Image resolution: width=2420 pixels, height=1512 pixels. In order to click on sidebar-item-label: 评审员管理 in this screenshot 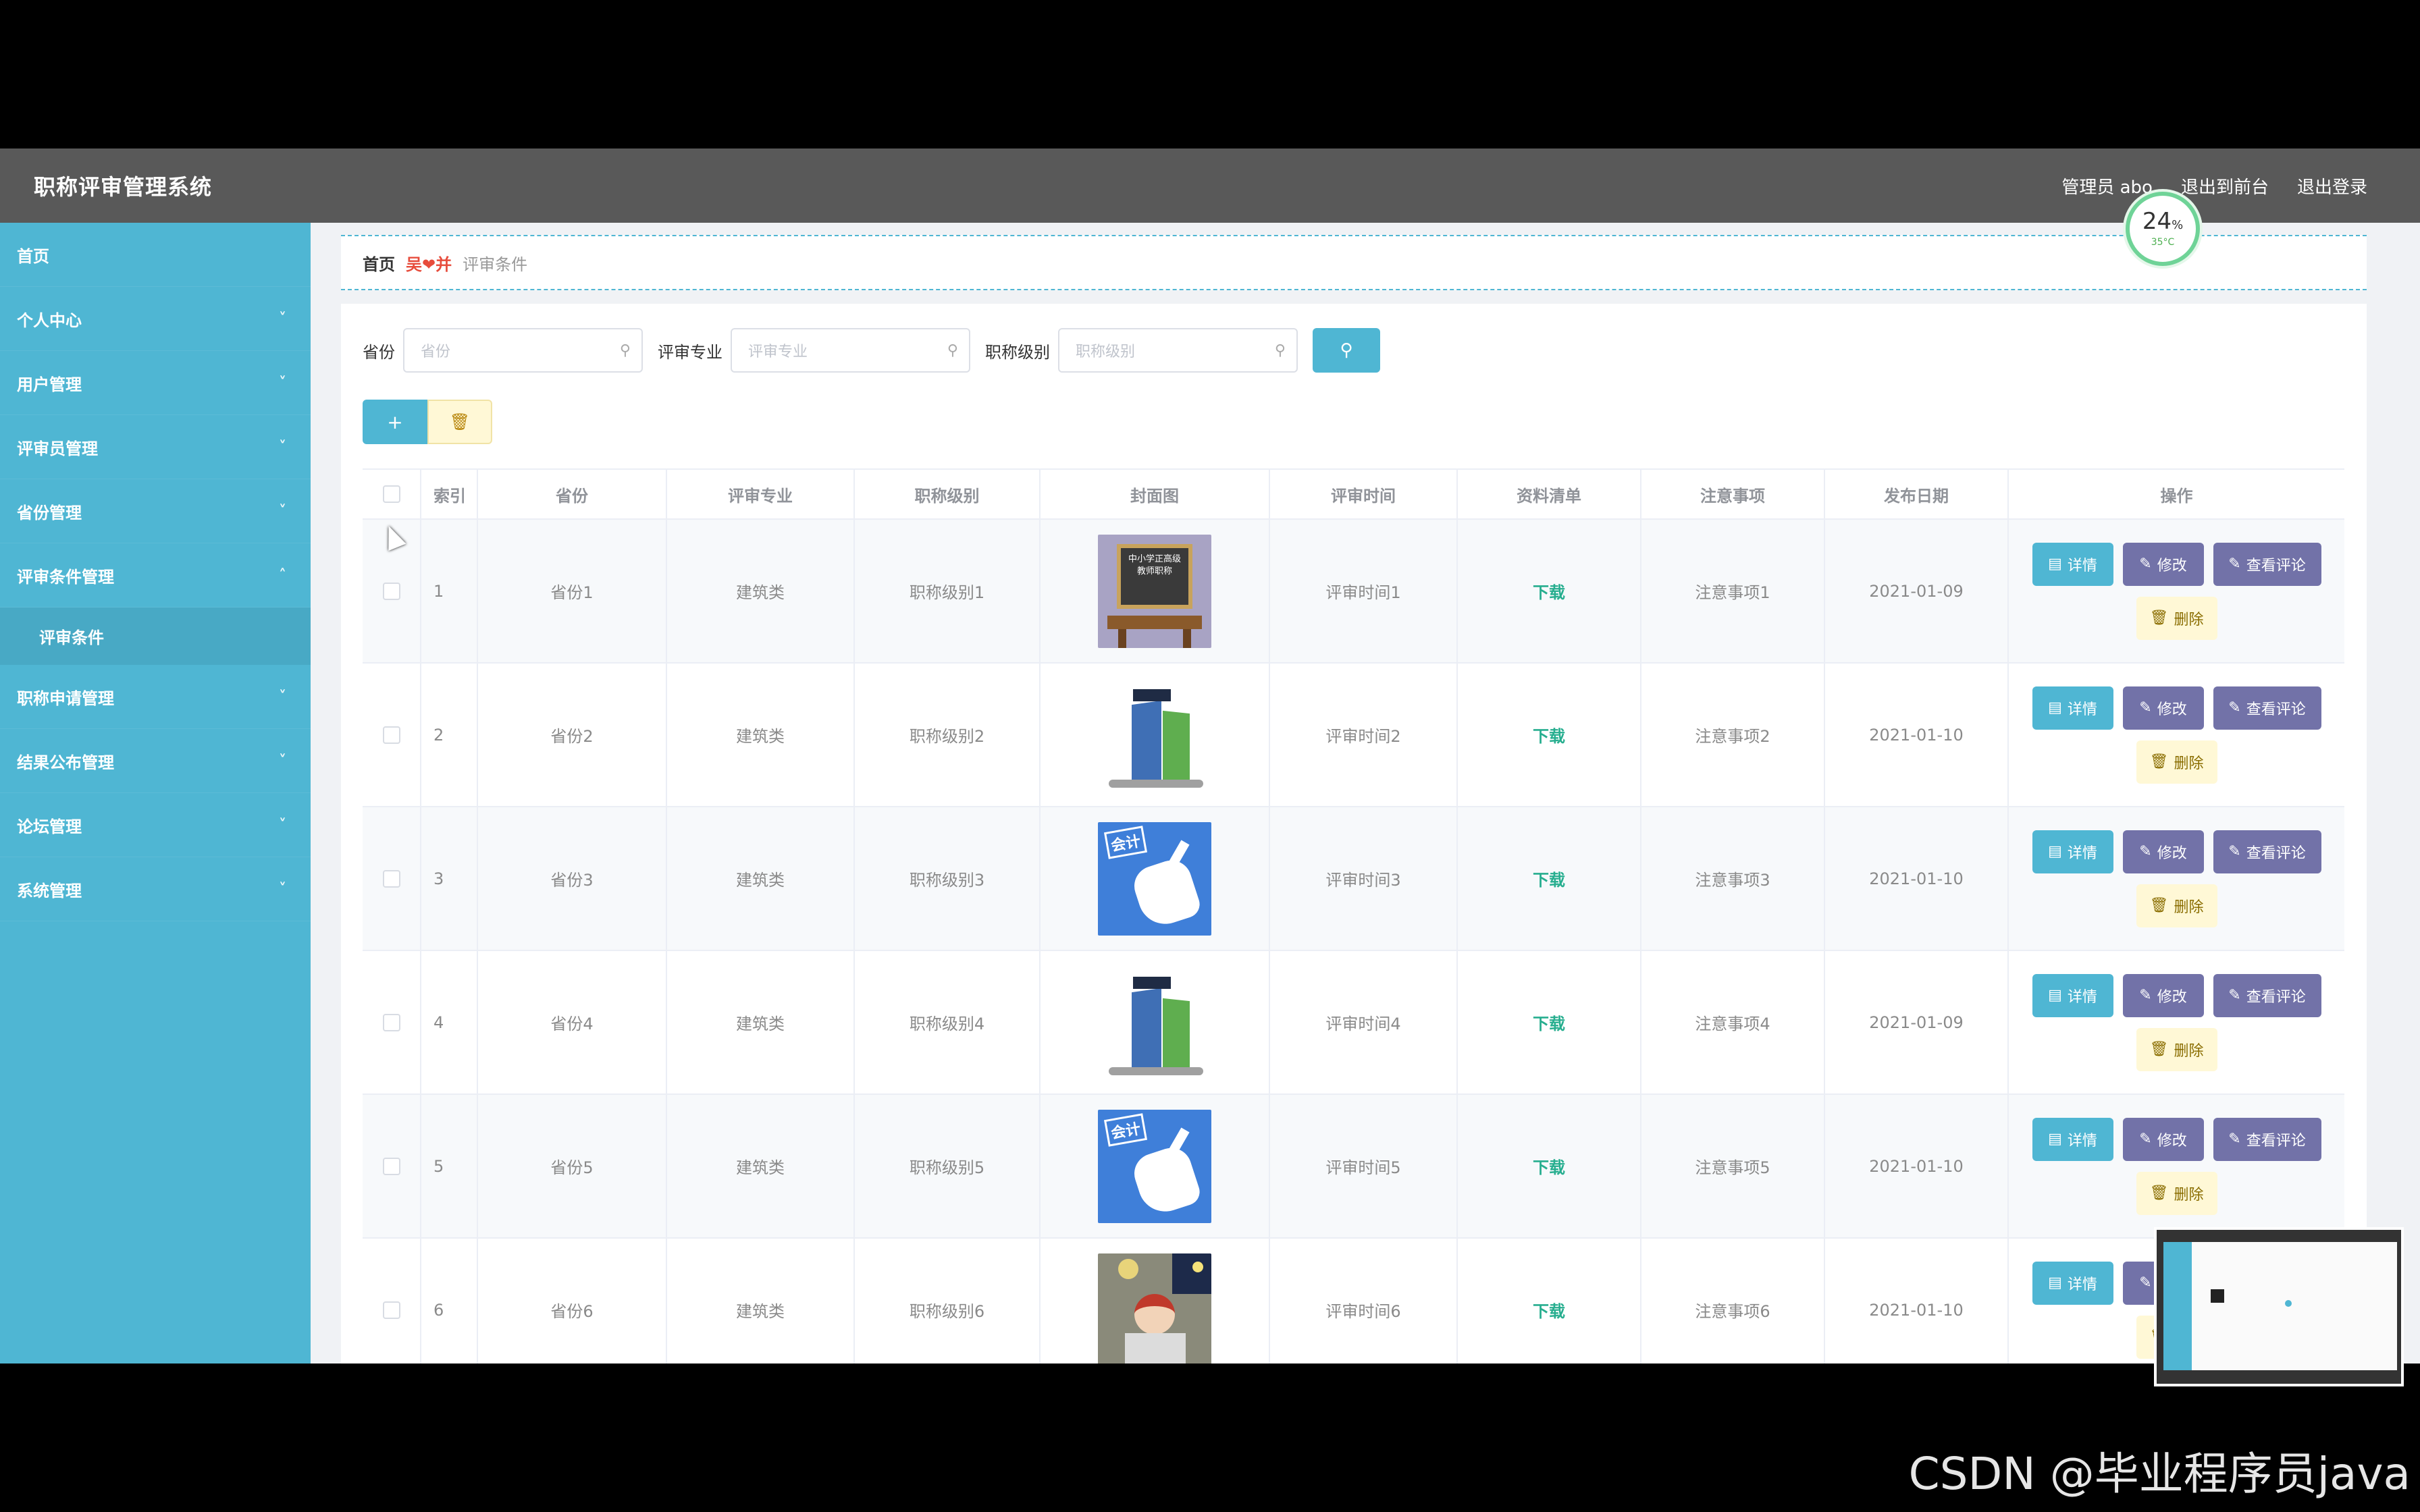, I will do `click(57, 449)`.